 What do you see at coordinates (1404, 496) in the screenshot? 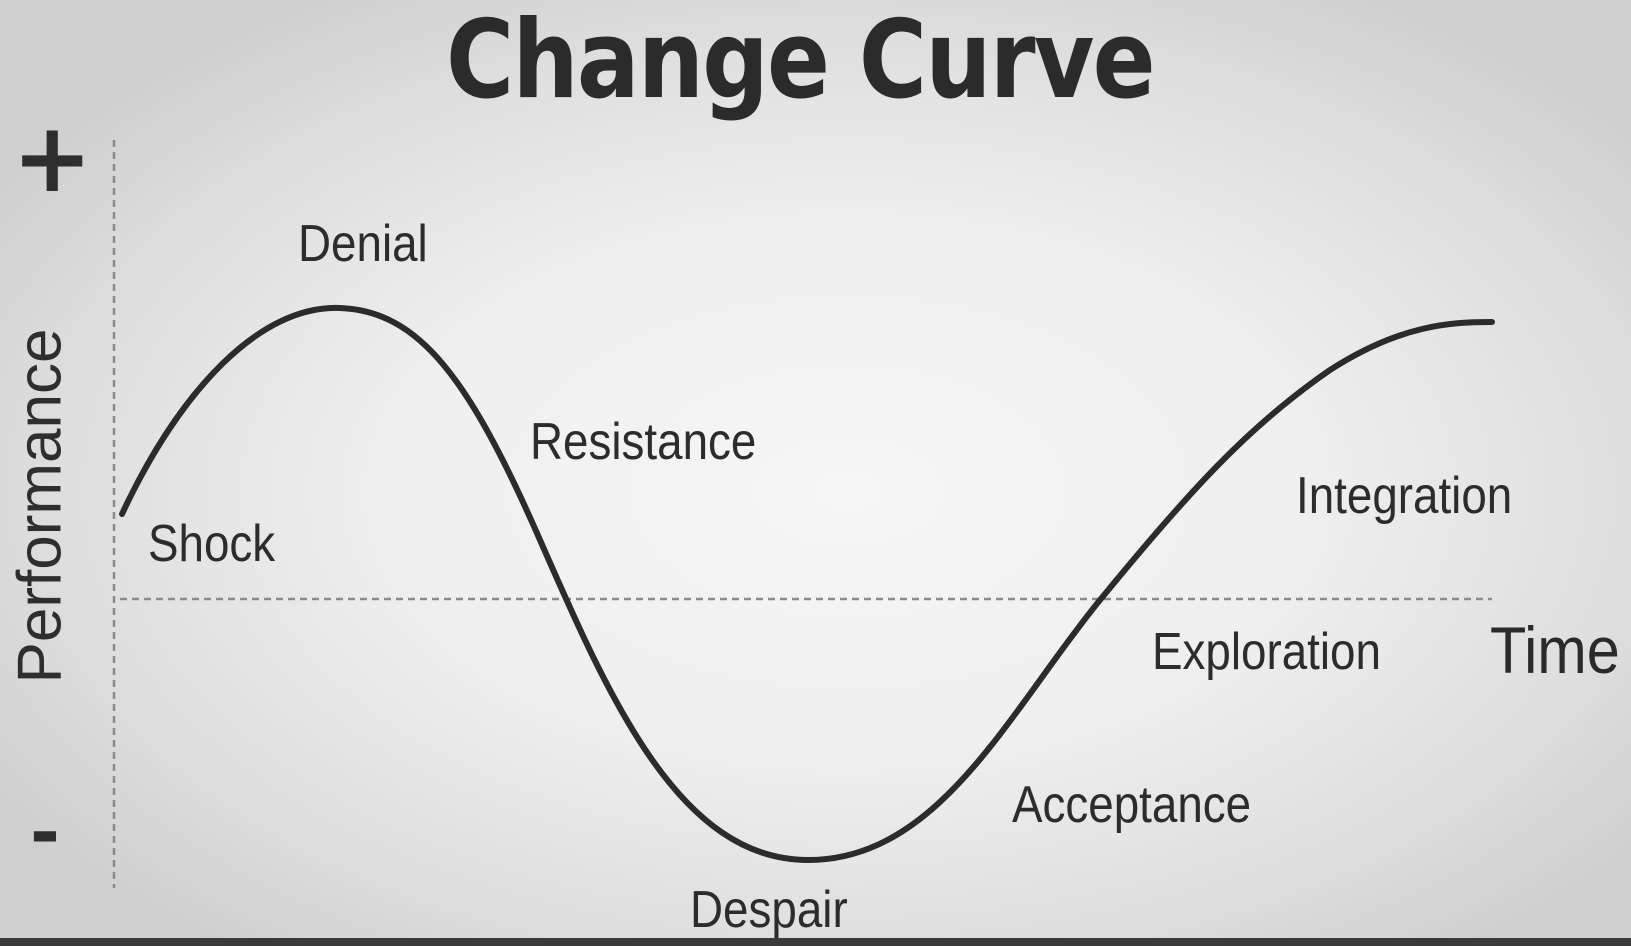
I see `stage-label-integration: Integration` at bounding box center [1404, 496].